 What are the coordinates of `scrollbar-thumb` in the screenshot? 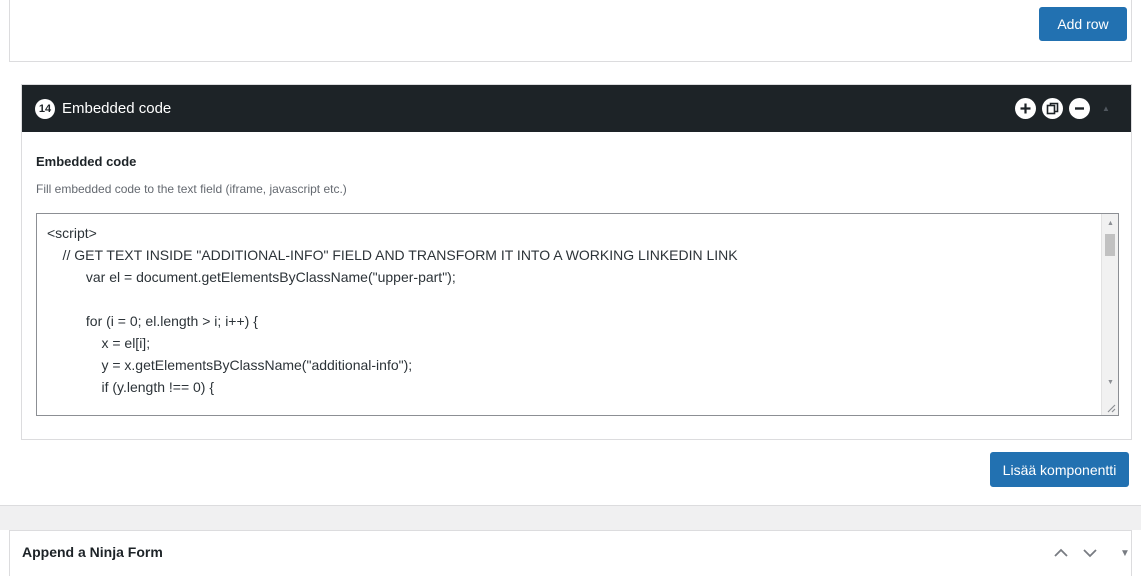 It's located at (1110, 245).